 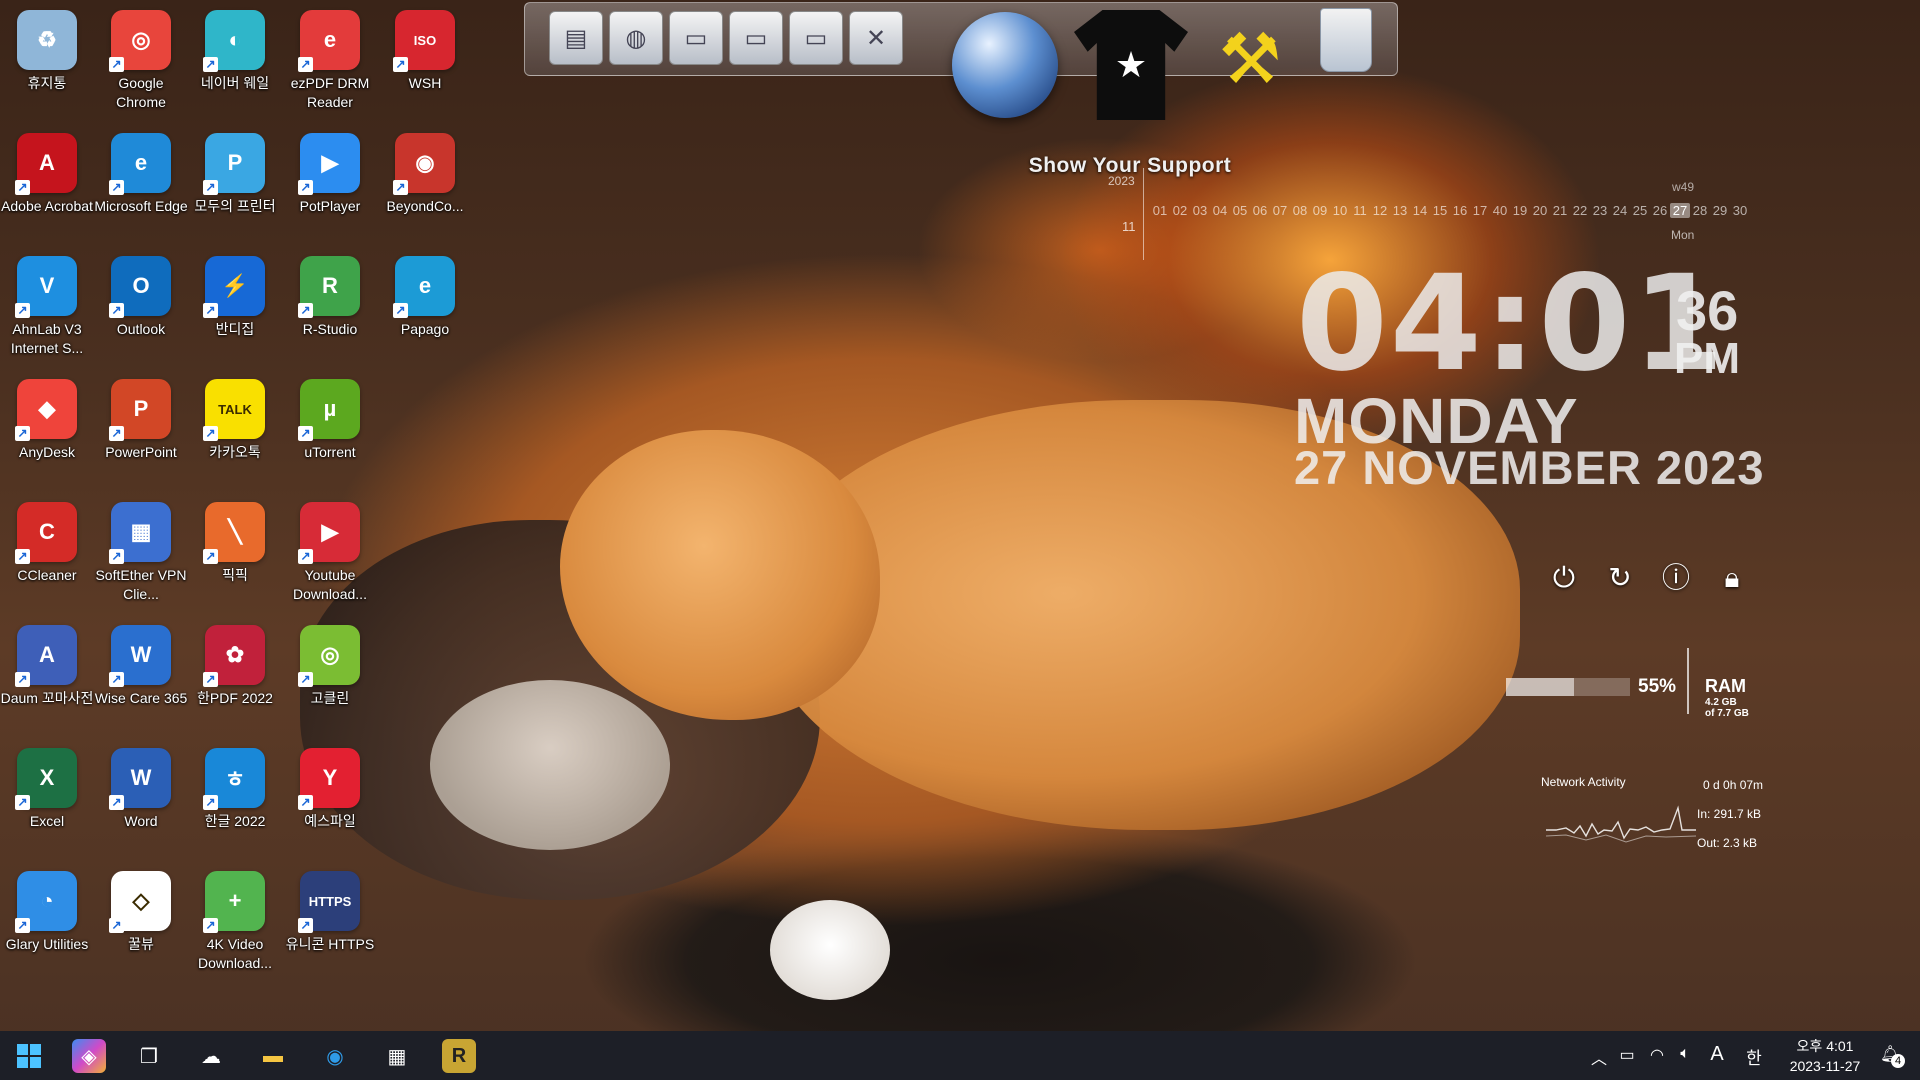 What do you see at coordinates (696, 38) in the screenshot?
I see `dock-folder-icon: ▭` at bounding box center [696, 38].